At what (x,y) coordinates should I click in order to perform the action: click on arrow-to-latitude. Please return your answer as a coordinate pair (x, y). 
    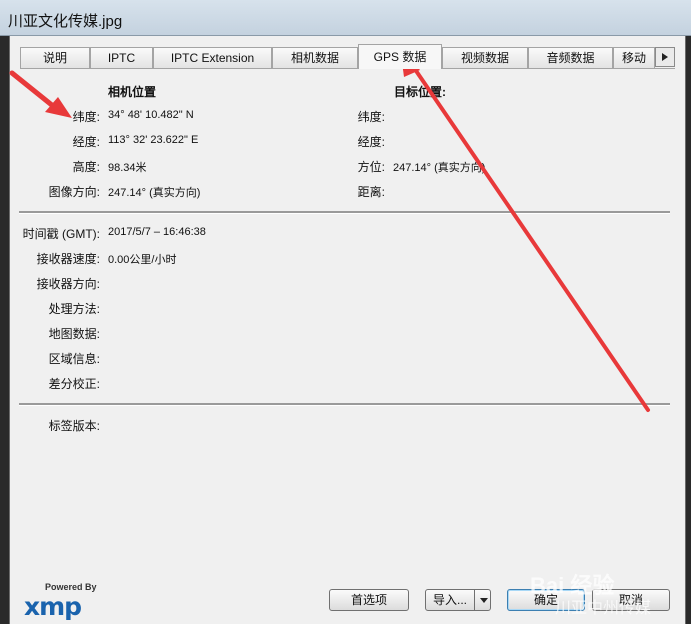
    Looking at the image, I should click on (40, 94).